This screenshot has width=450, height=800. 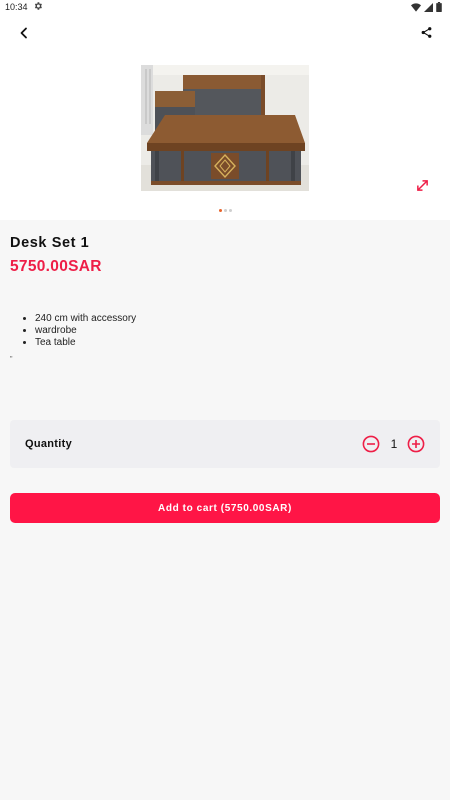 I want to click on wifi-icon, so click(x=416, y=8).